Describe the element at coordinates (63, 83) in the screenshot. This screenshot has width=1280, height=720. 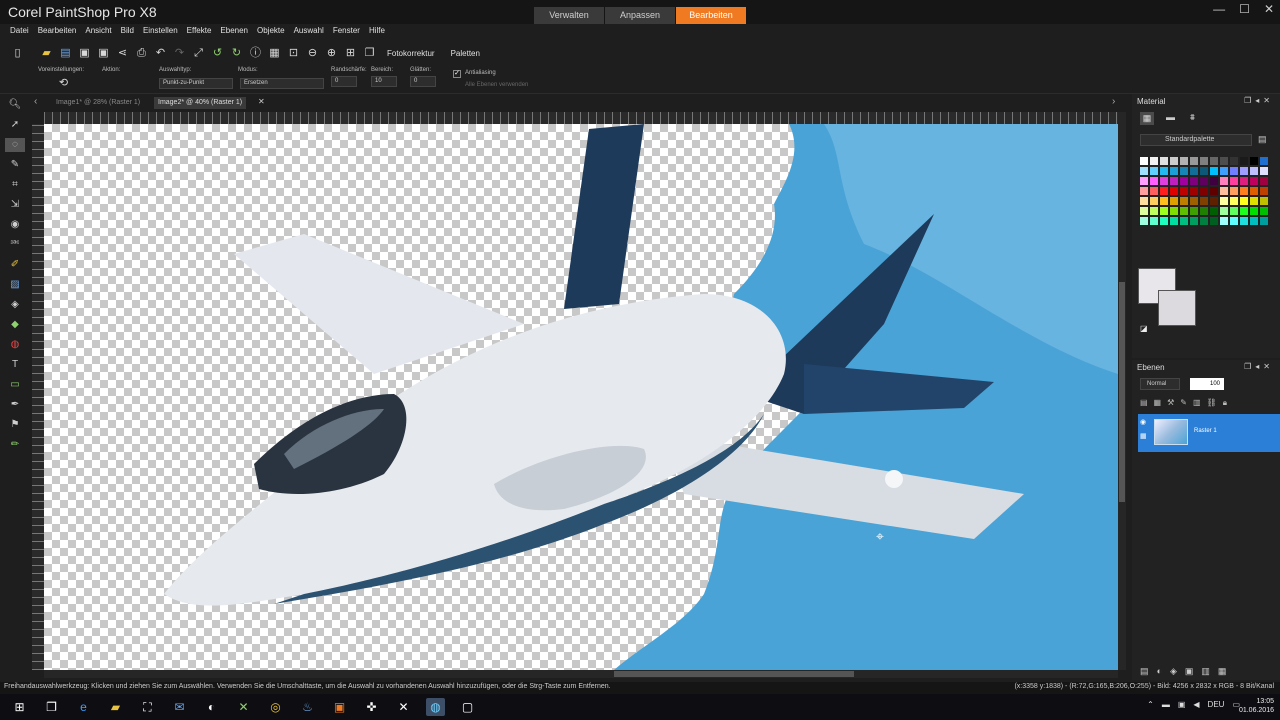
I see `preset-icon: ⟲` at that location.